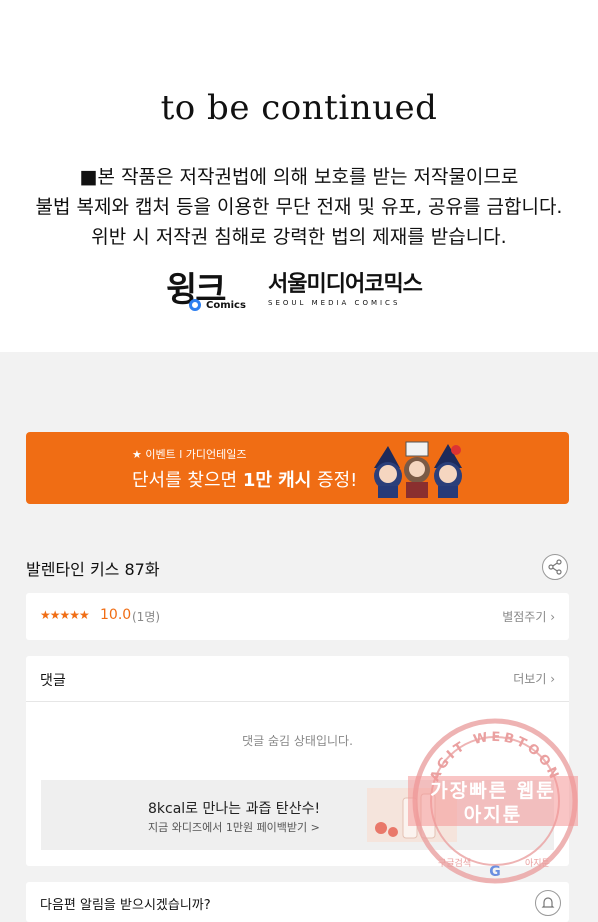 This screenshot has width=598, height=922. What do you see at coordinates (189, 454) in the screenshot?
I see `banner-event-label: ★ 이벤트 l 가디언테일즈` at bounding box center [189, 454].